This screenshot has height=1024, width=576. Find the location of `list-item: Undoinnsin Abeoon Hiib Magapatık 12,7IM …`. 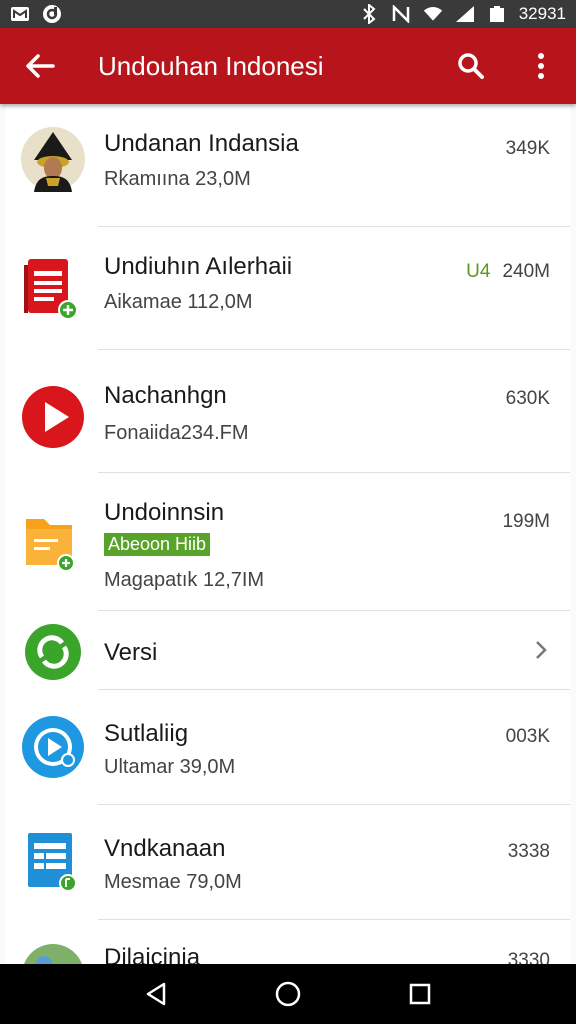

list-item: Undoinnsin Abeoon Hiib Magapatık 12,7IM … is located at coordinates (288, 541).